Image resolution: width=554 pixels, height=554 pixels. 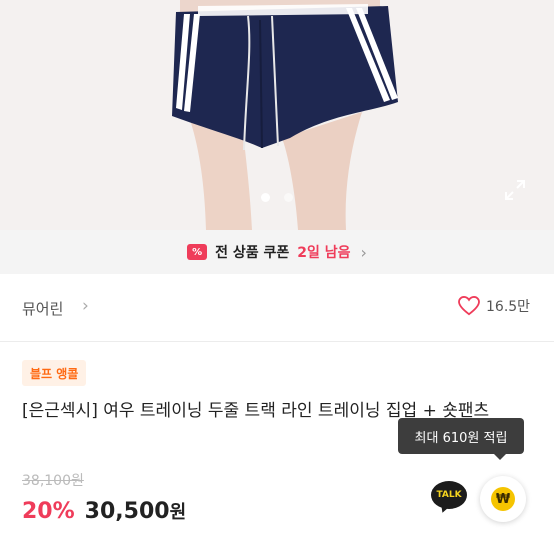 I want to click on like-count: 16.5만, so click(x=508, y=307).